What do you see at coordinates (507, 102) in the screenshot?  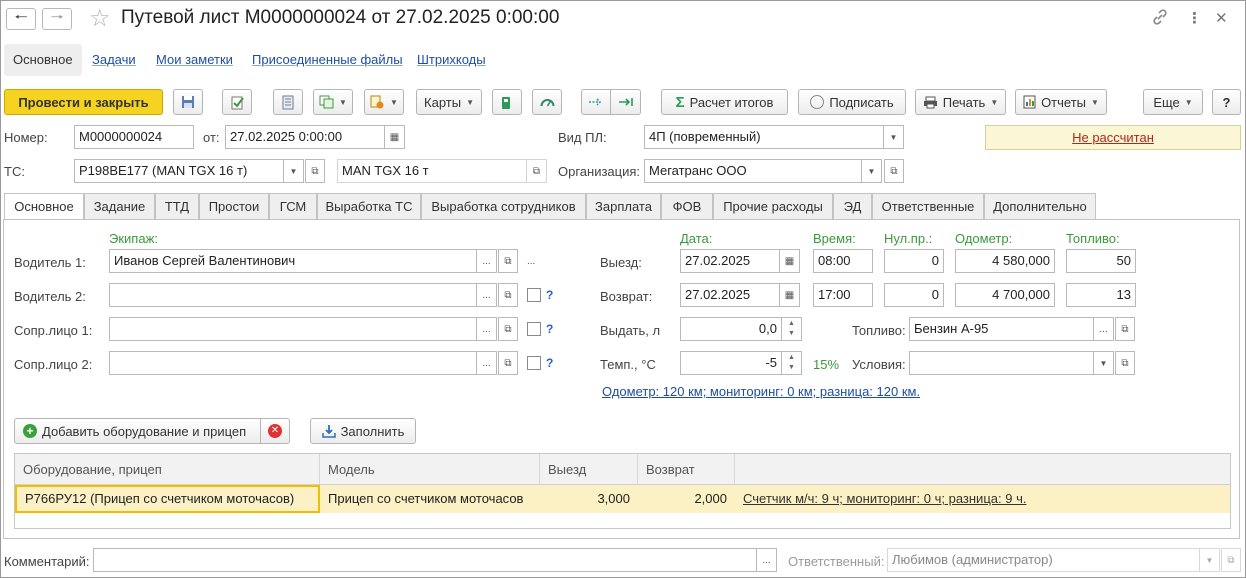 I see `fuel-card-button` at bounding box center [507, 102].